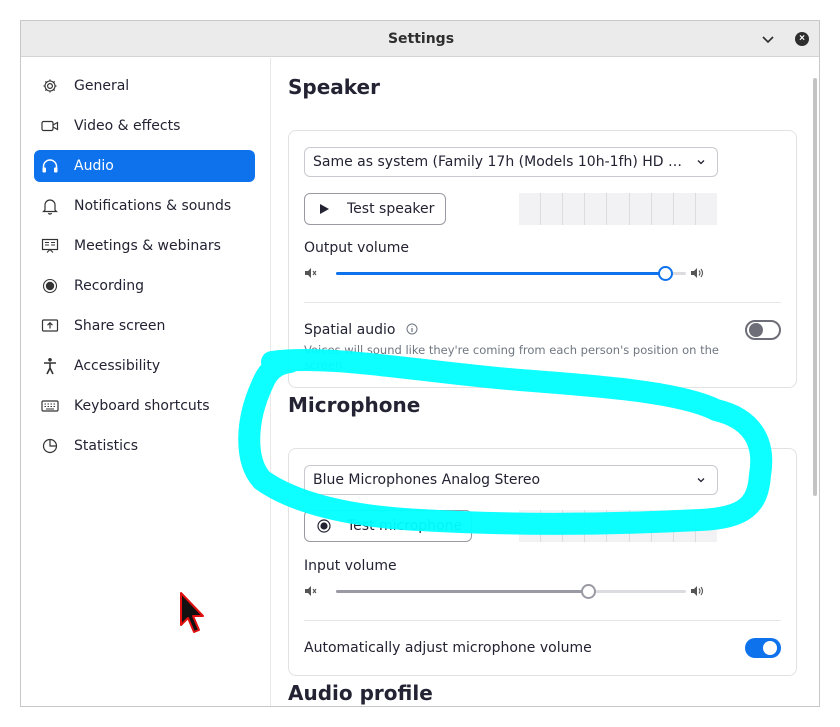  Describe the element at coordinates (448, 648) in the screenshot. I see `auto-adjust-label: Automatically adjust microphone volume` at that location.